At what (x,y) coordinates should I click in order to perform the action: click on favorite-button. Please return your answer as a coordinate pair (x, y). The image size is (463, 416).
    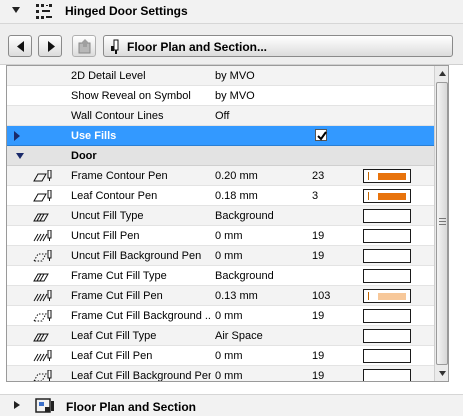
    Looking at the image, I should click on (84, 46).